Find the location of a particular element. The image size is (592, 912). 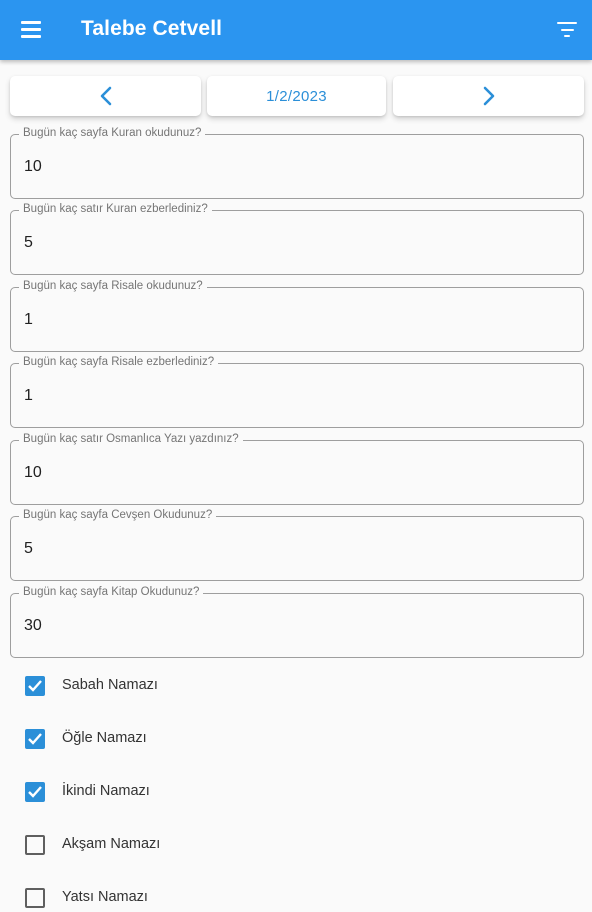

quran-pages-read-field: Bugün kaç sayfa Kuran okudunuz? 10 is located at coordinates (297, 163).